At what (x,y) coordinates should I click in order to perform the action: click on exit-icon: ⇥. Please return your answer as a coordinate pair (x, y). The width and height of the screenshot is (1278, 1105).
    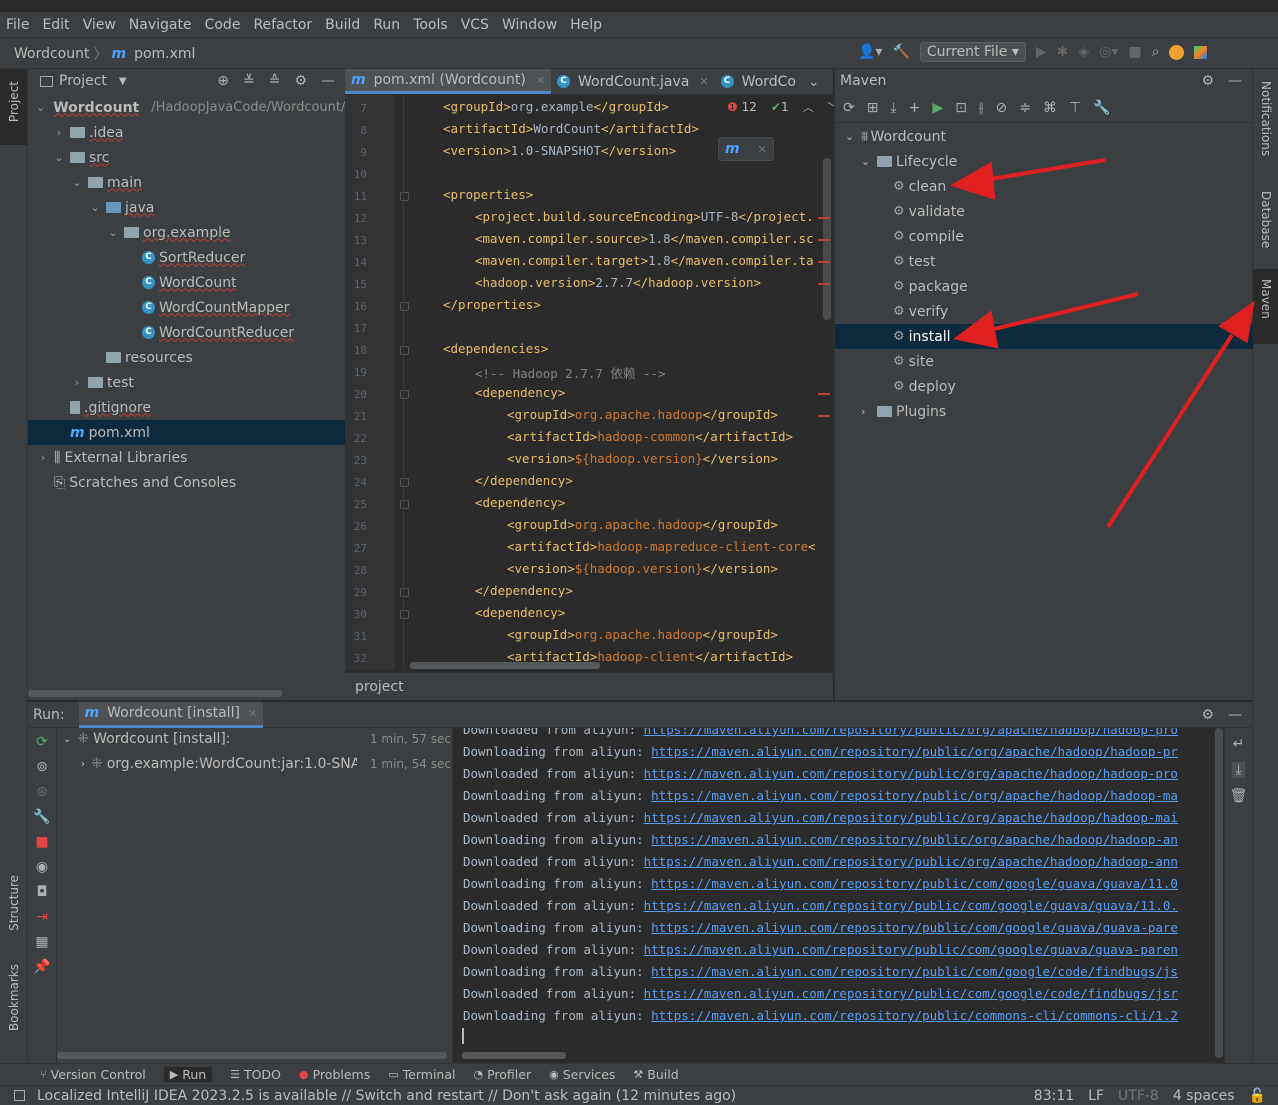
    Looking at the image, I should click on (42, 917).